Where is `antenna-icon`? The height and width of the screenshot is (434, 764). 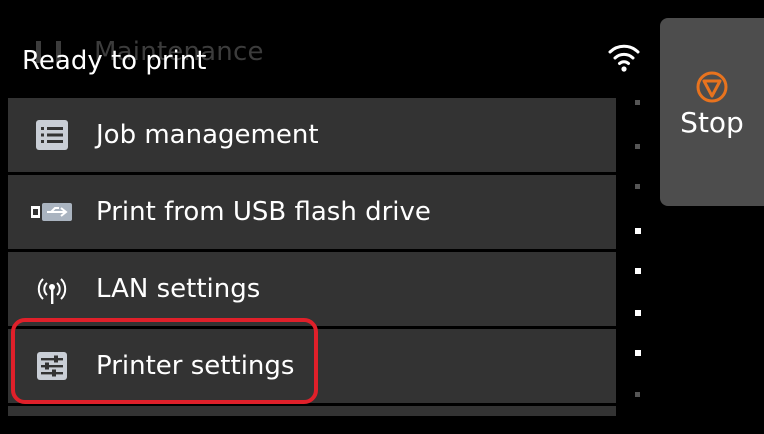 antenna-icon is located at coordinates (52, 289).